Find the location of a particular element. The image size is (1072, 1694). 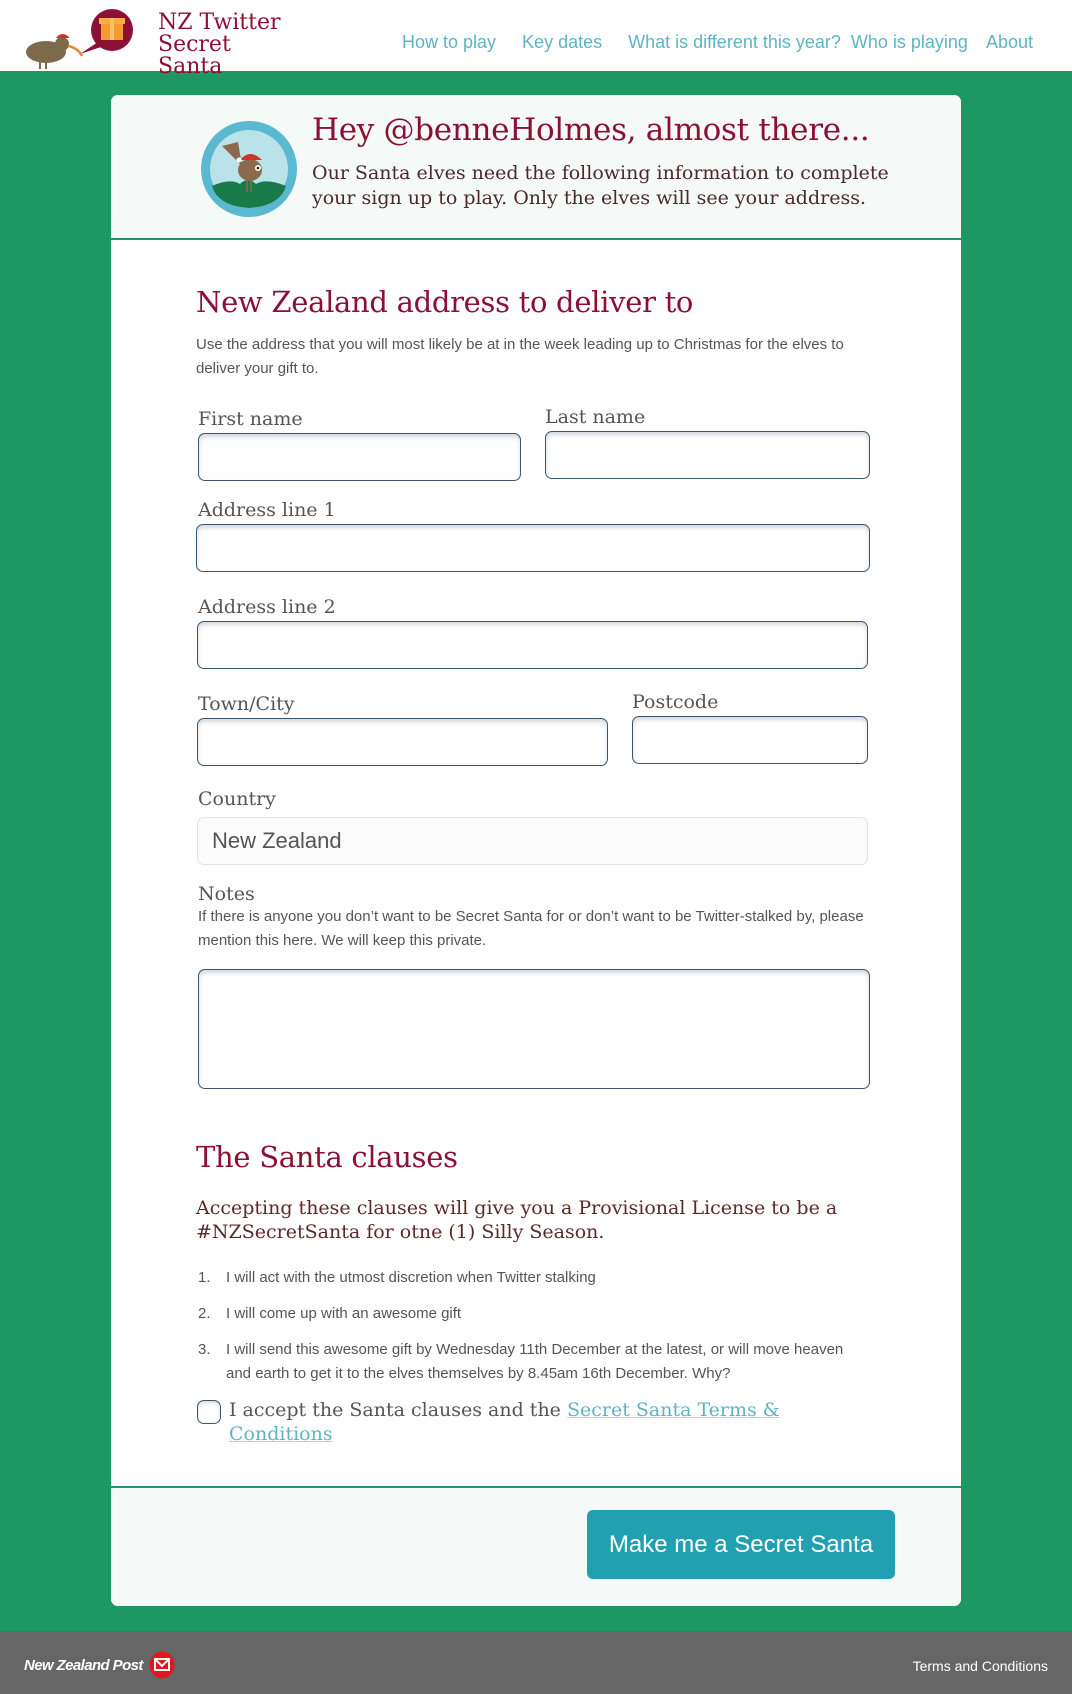

site-logo: NZ Twitter Secret Santa is located at coordinates (155, 42).